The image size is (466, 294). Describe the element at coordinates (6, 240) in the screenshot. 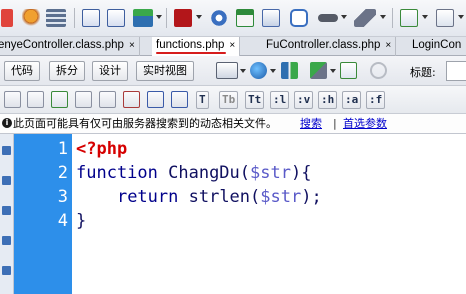

I see `balance-braces-icon` at that location.